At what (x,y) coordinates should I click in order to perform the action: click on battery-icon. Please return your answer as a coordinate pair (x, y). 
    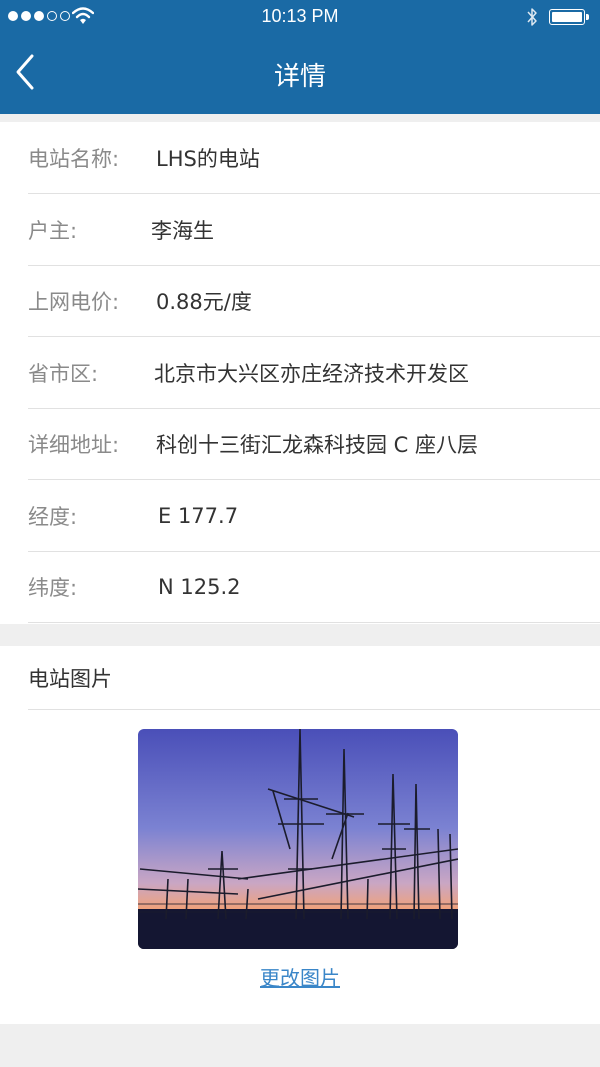
    Looking at the image, I should click on (569, 17).